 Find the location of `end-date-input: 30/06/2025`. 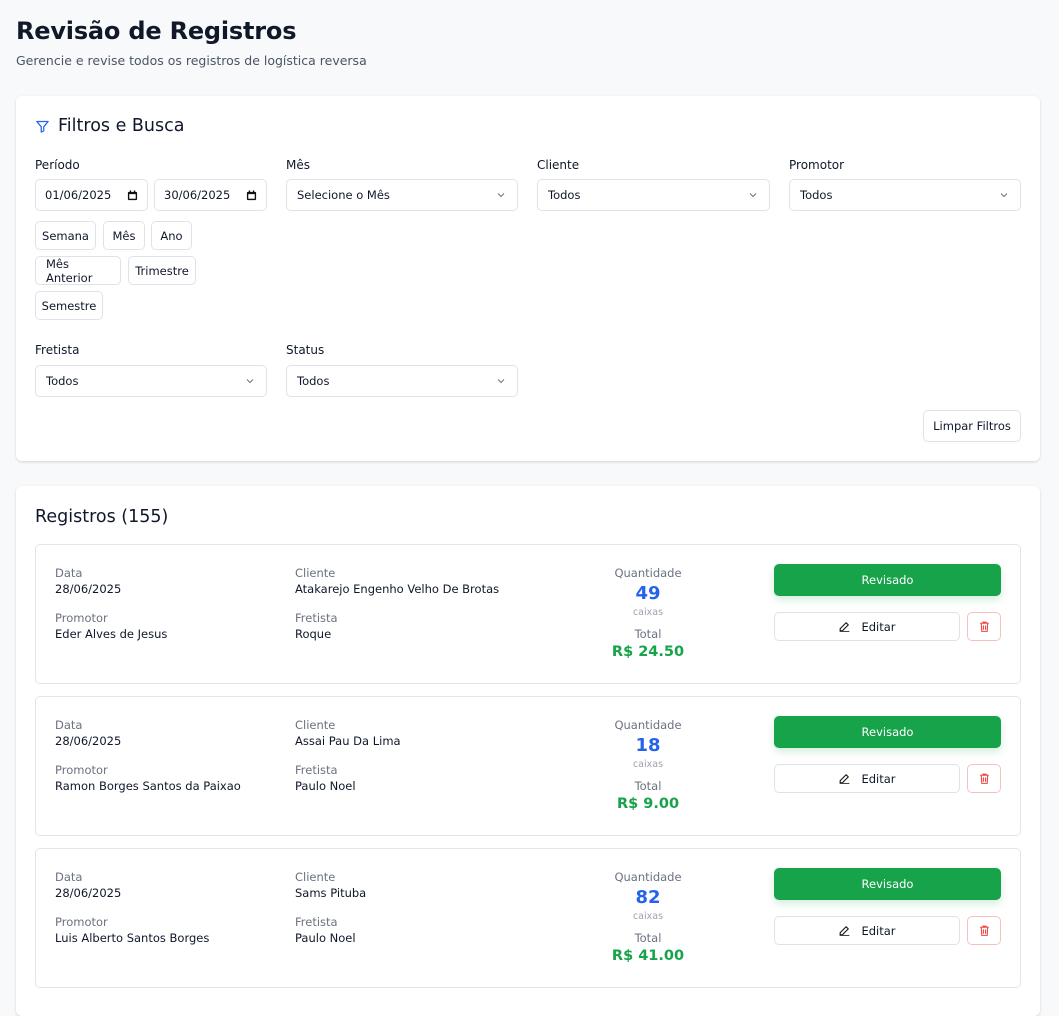

end-date-input: 30/06/2025 is located at coordinates (210, 195).